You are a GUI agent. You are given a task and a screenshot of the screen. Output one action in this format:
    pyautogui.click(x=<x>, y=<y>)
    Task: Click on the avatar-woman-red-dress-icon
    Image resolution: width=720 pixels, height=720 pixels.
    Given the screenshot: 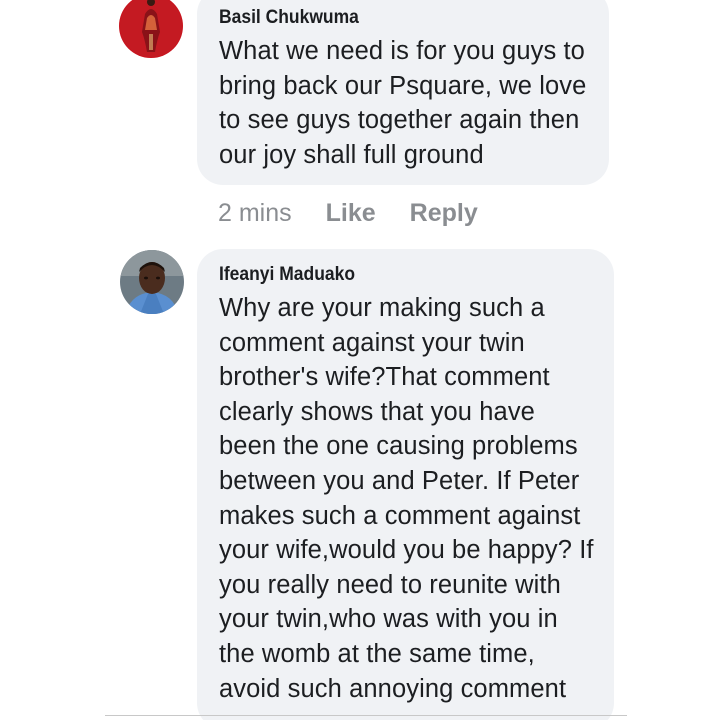 What is the action you would take?
    pyautogui.click(x=151, y=29)
    